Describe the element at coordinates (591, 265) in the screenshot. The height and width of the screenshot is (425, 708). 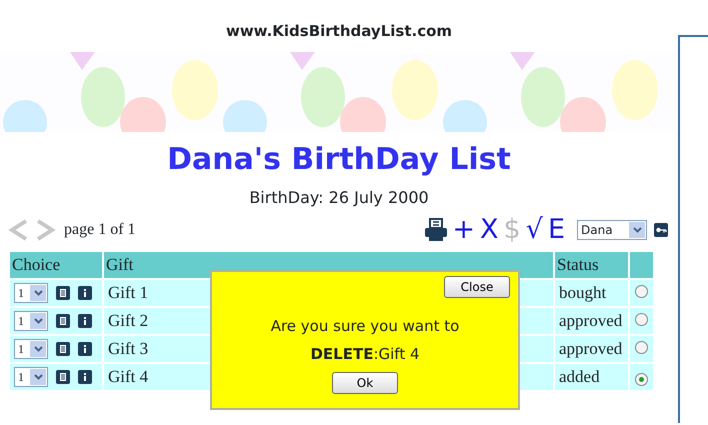
I see `column-header: Status` at that location.